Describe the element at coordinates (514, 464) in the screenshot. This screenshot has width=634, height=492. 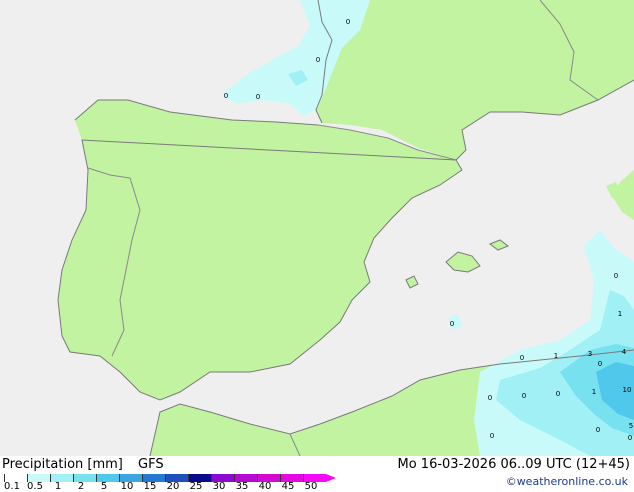
I see `valid-datetime: Mo 16-03-2026 06..09 UTC (12+45)` at that location.